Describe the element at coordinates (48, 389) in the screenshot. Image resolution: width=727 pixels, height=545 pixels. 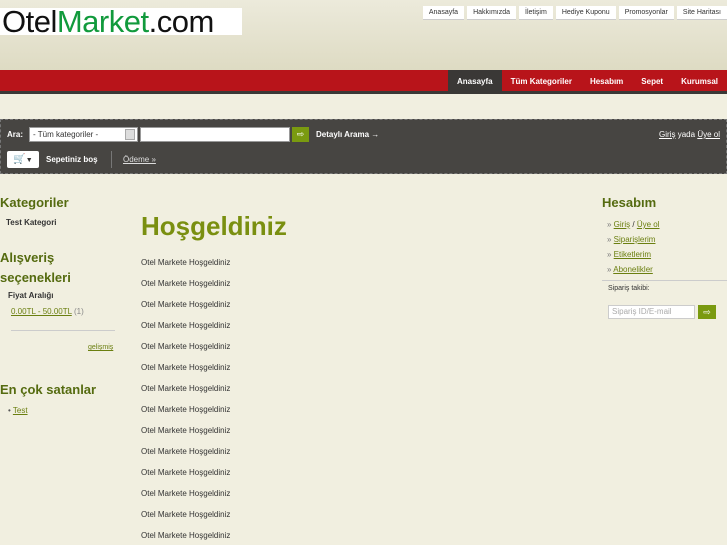
I see `bestsellers-title: En çok satanlar` at that location.